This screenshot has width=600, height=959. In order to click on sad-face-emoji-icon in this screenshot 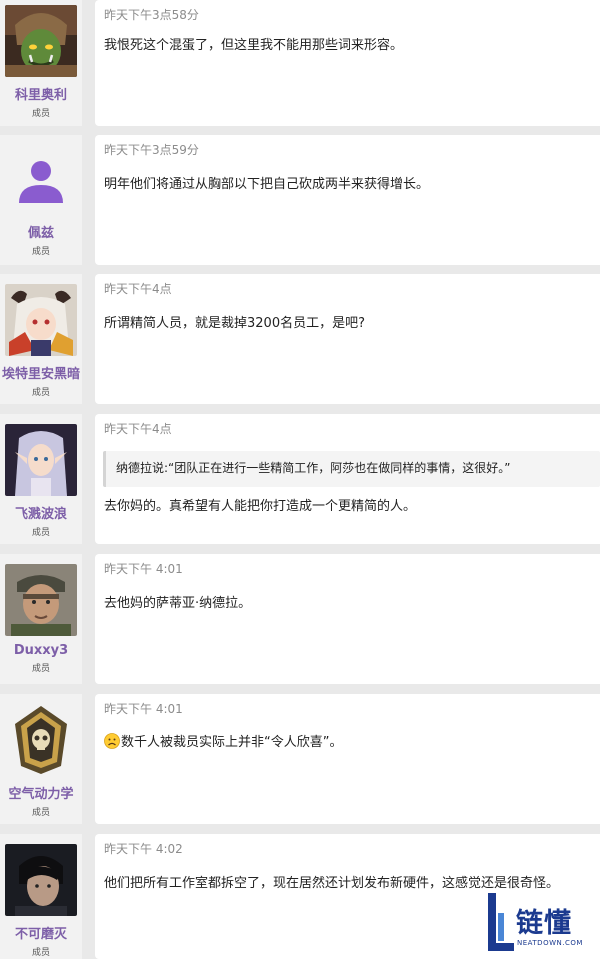, I will do `click(112, 741)`.